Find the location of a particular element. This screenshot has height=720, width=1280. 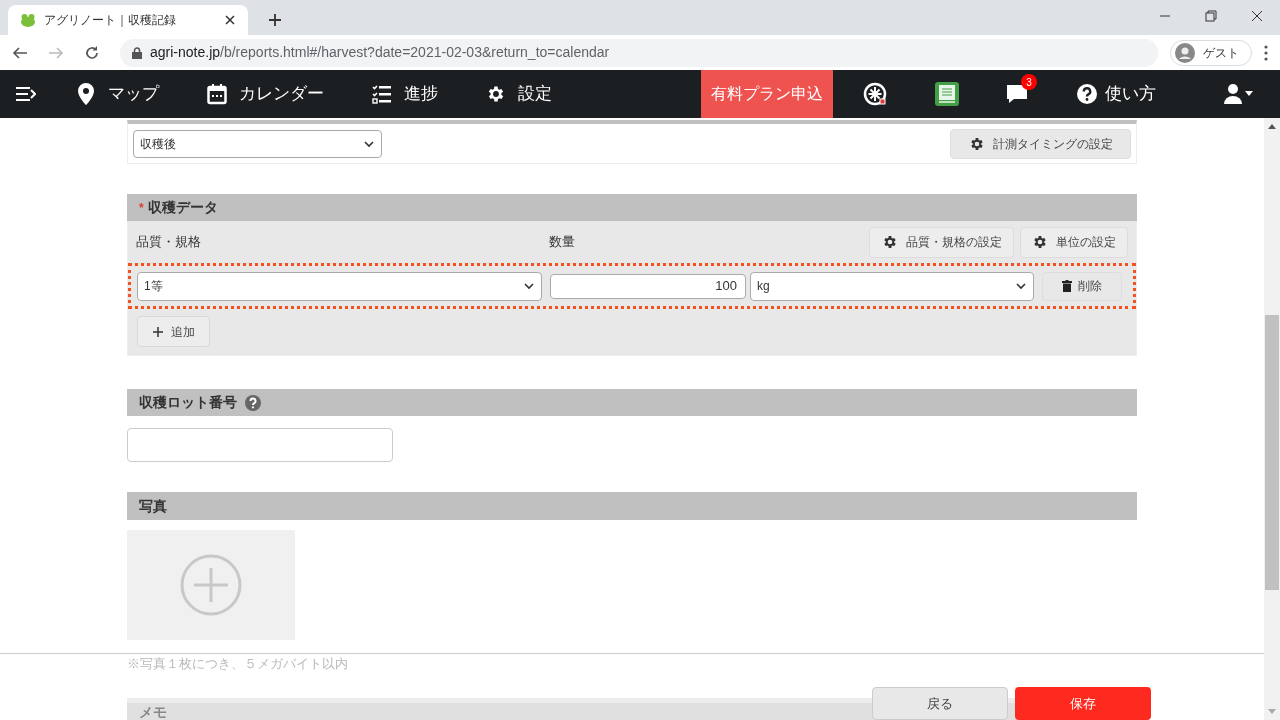

nav-item: 進捗 is located at coordinates (405, 94).